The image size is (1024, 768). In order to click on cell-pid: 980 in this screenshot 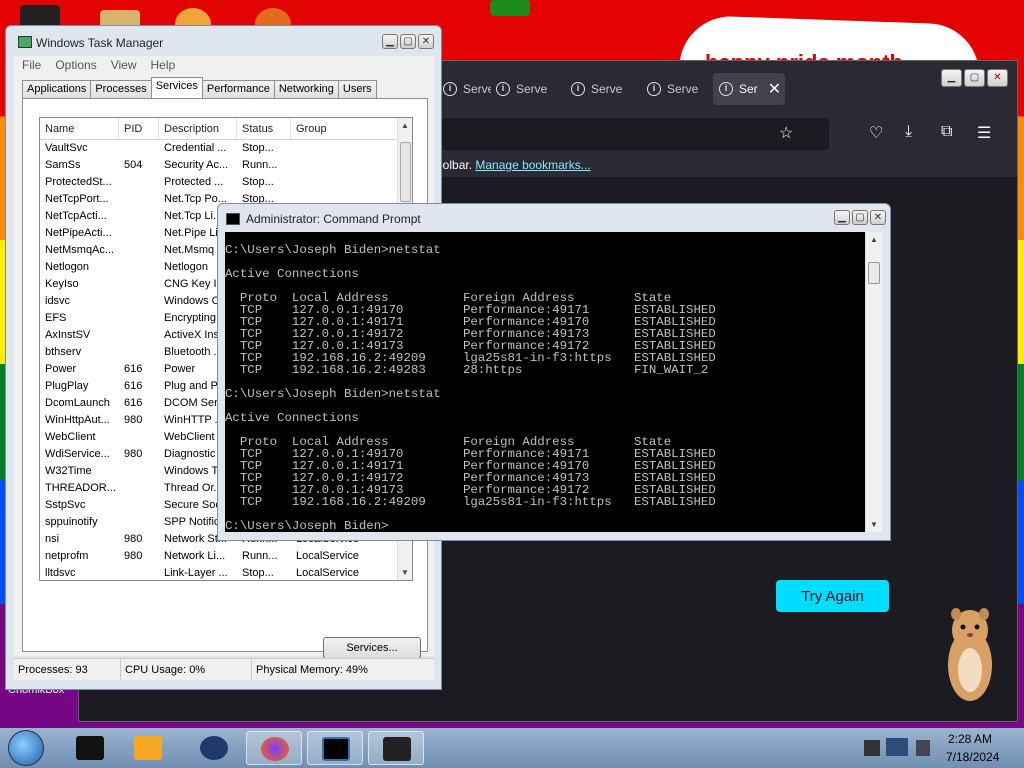, I will do `click(133, 454)`.